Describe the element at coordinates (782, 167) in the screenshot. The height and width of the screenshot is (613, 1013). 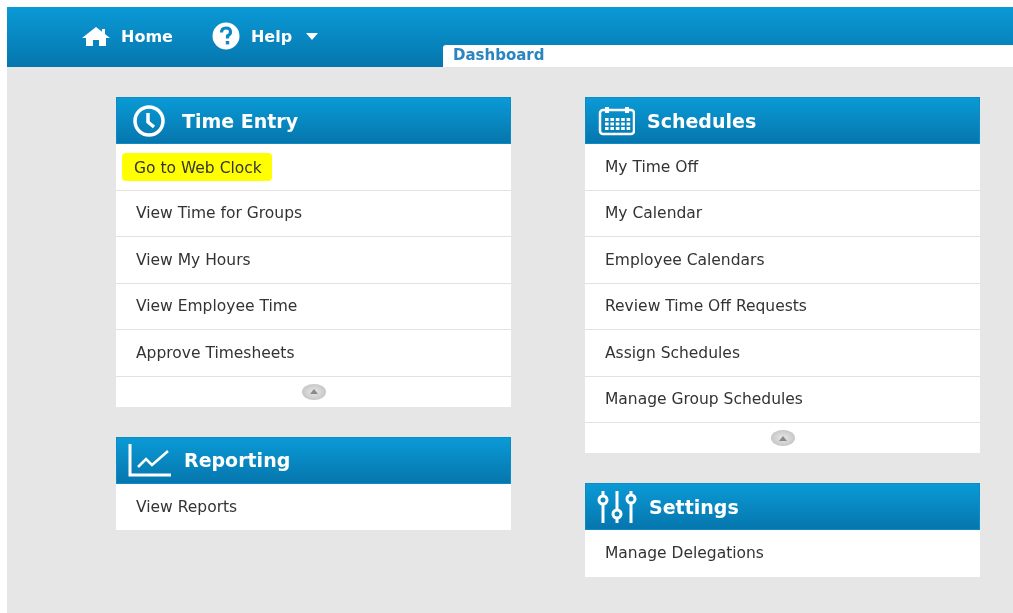
I see `menu-link: My Time Off` at that location.